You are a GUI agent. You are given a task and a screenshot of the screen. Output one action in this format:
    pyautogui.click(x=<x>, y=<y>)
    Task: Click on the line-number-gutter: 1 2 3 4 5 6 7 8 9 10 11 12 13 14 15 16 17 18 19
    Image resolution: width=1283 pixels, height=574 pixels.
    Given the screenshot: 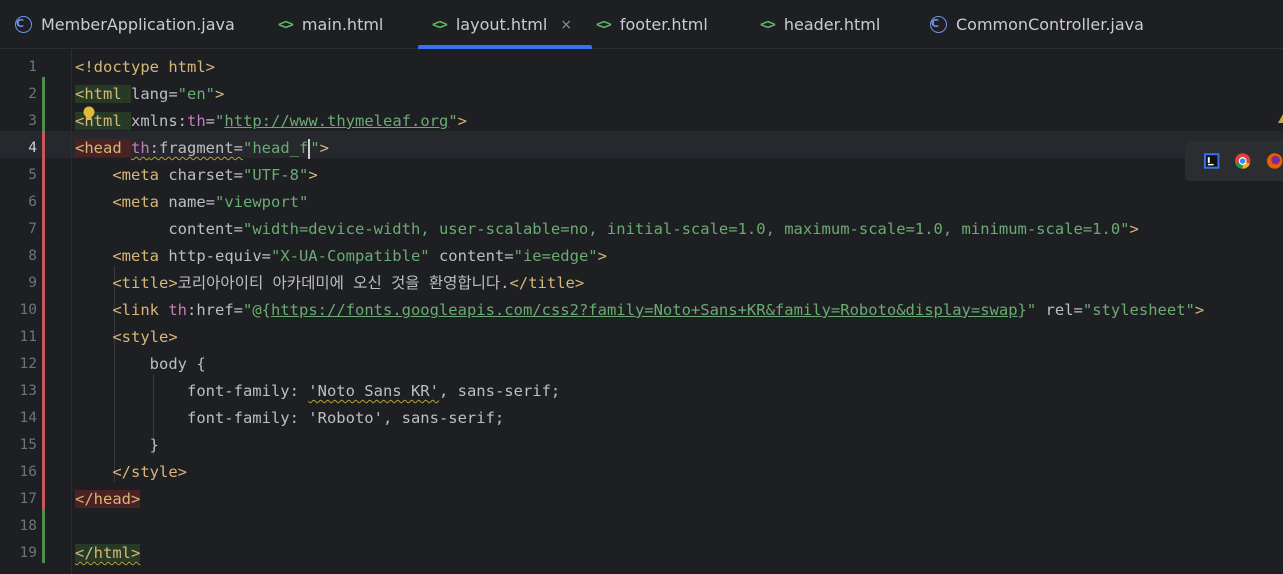 What is the action you would take?
    pyautogui.click(x=36, y=312)
    